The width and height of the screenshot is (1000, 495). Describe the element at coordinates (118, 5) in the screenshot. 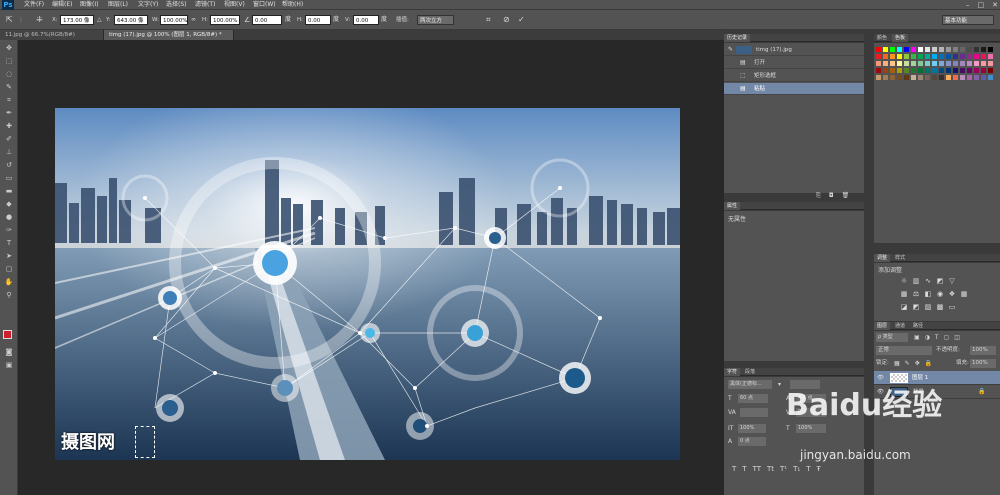

I see `menu-layer: 图层(L)` at that location.